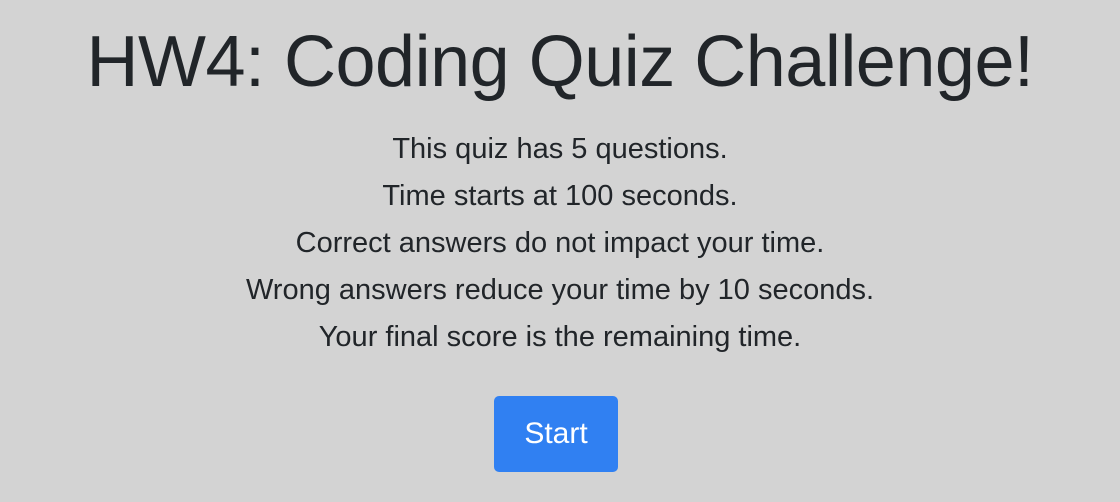 The width and height of the screenshot is (1120, 502). What do you see at coordinates (560, 149) in the screenshot?
I see `instruction-question-count: This quiz has 5 questions.` at bounding box center [560, 149].